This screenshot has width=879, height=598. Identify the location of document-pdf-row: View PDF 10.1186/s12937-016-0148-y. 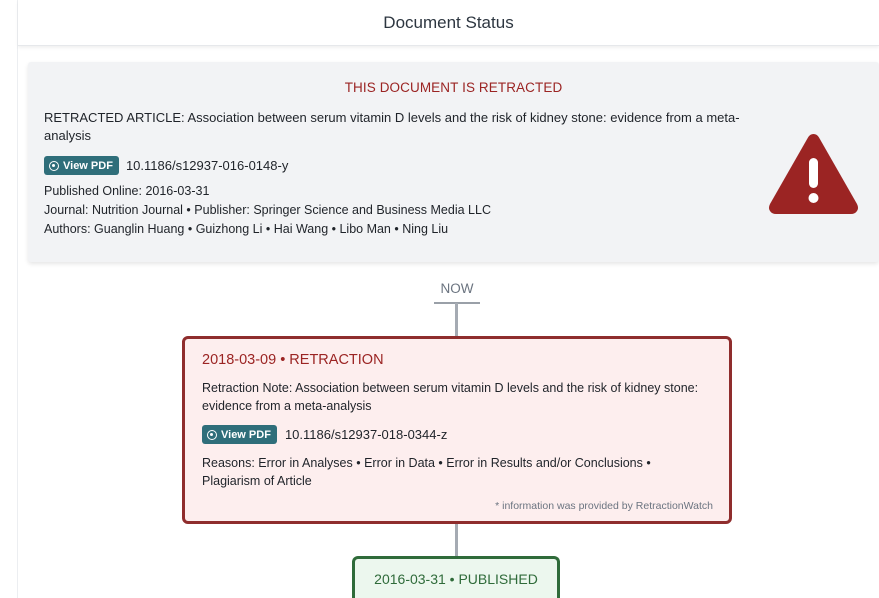
(166, 165).